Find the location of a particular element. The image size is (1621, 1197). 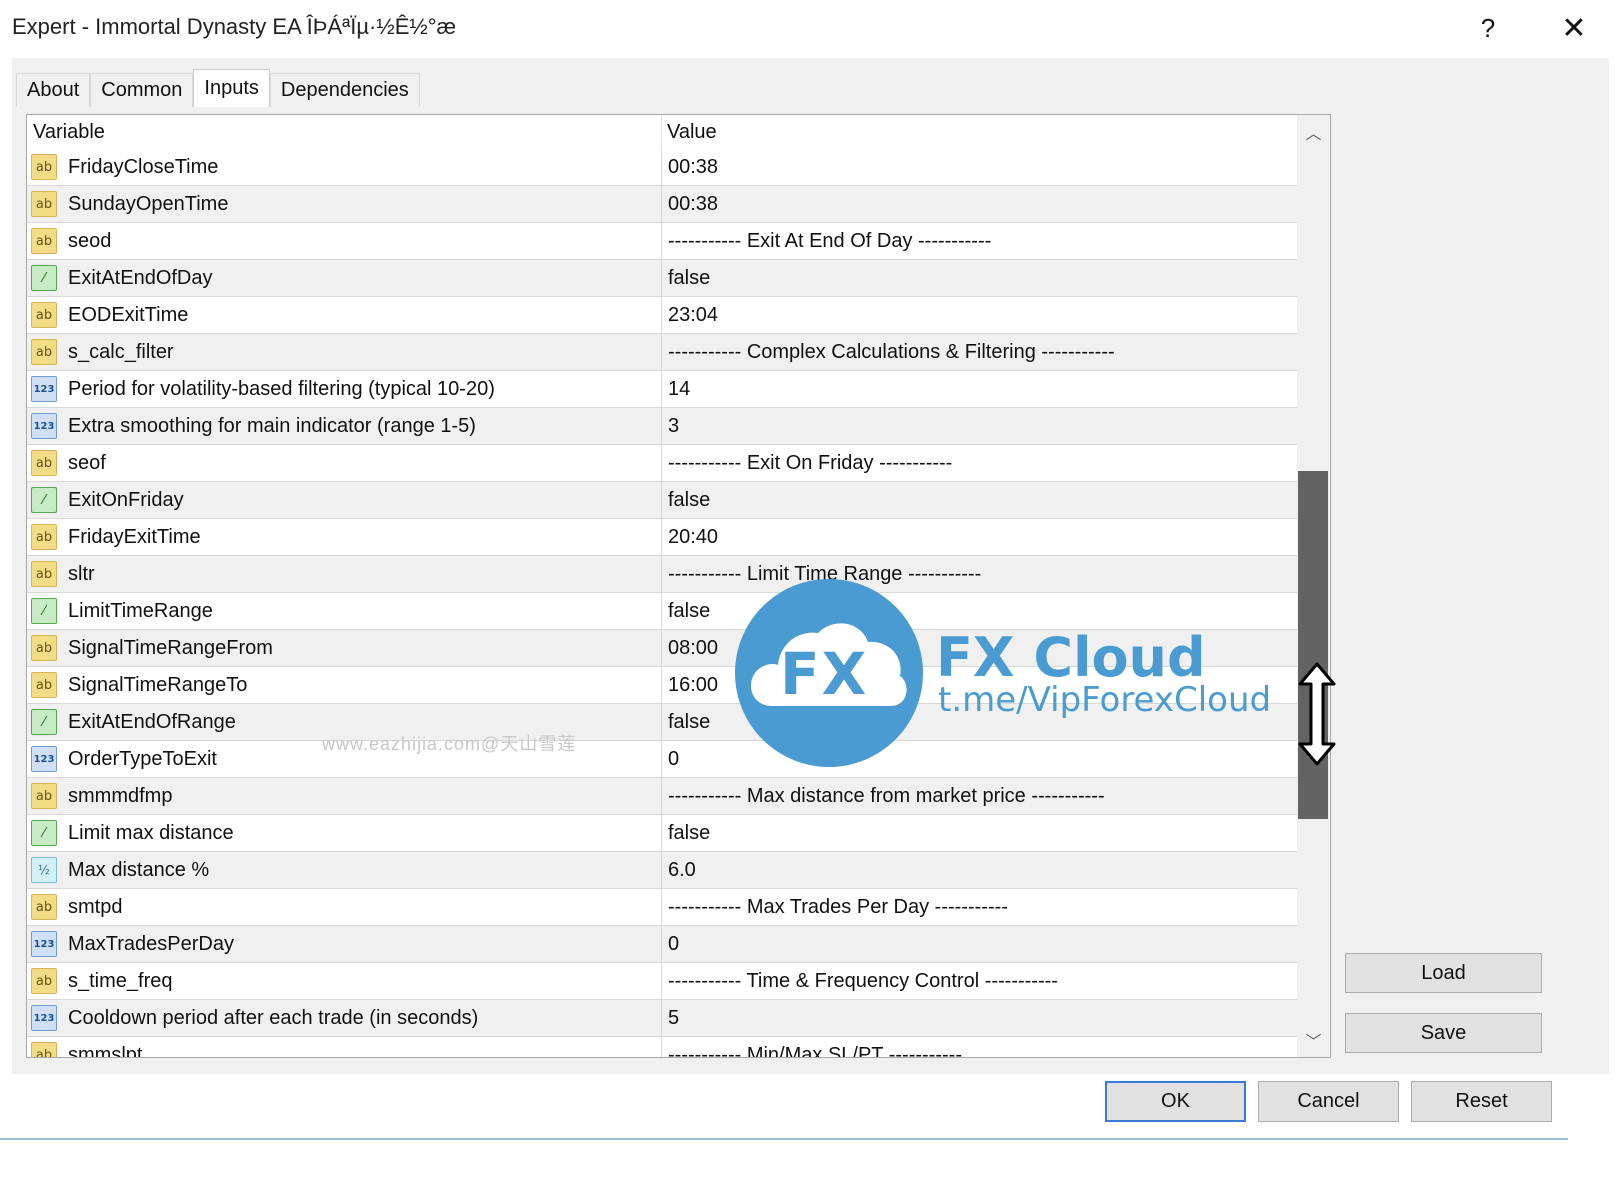

ok-button: OK is located at coordinates (1175, 1101).